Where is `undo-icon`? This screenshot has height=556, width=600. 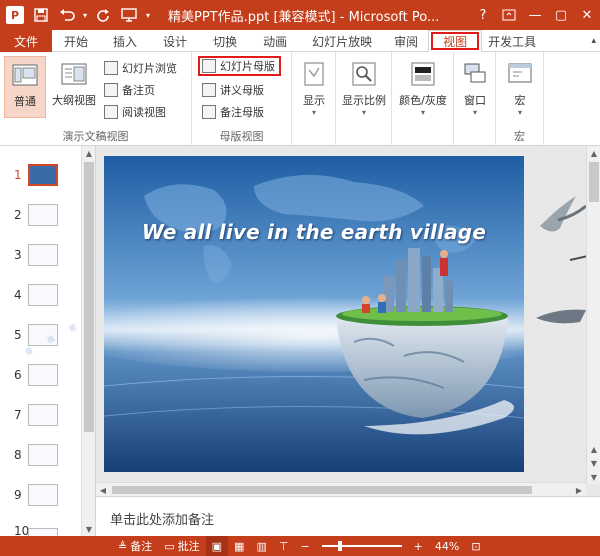
undo-icon is located at coordinates (67, 15).